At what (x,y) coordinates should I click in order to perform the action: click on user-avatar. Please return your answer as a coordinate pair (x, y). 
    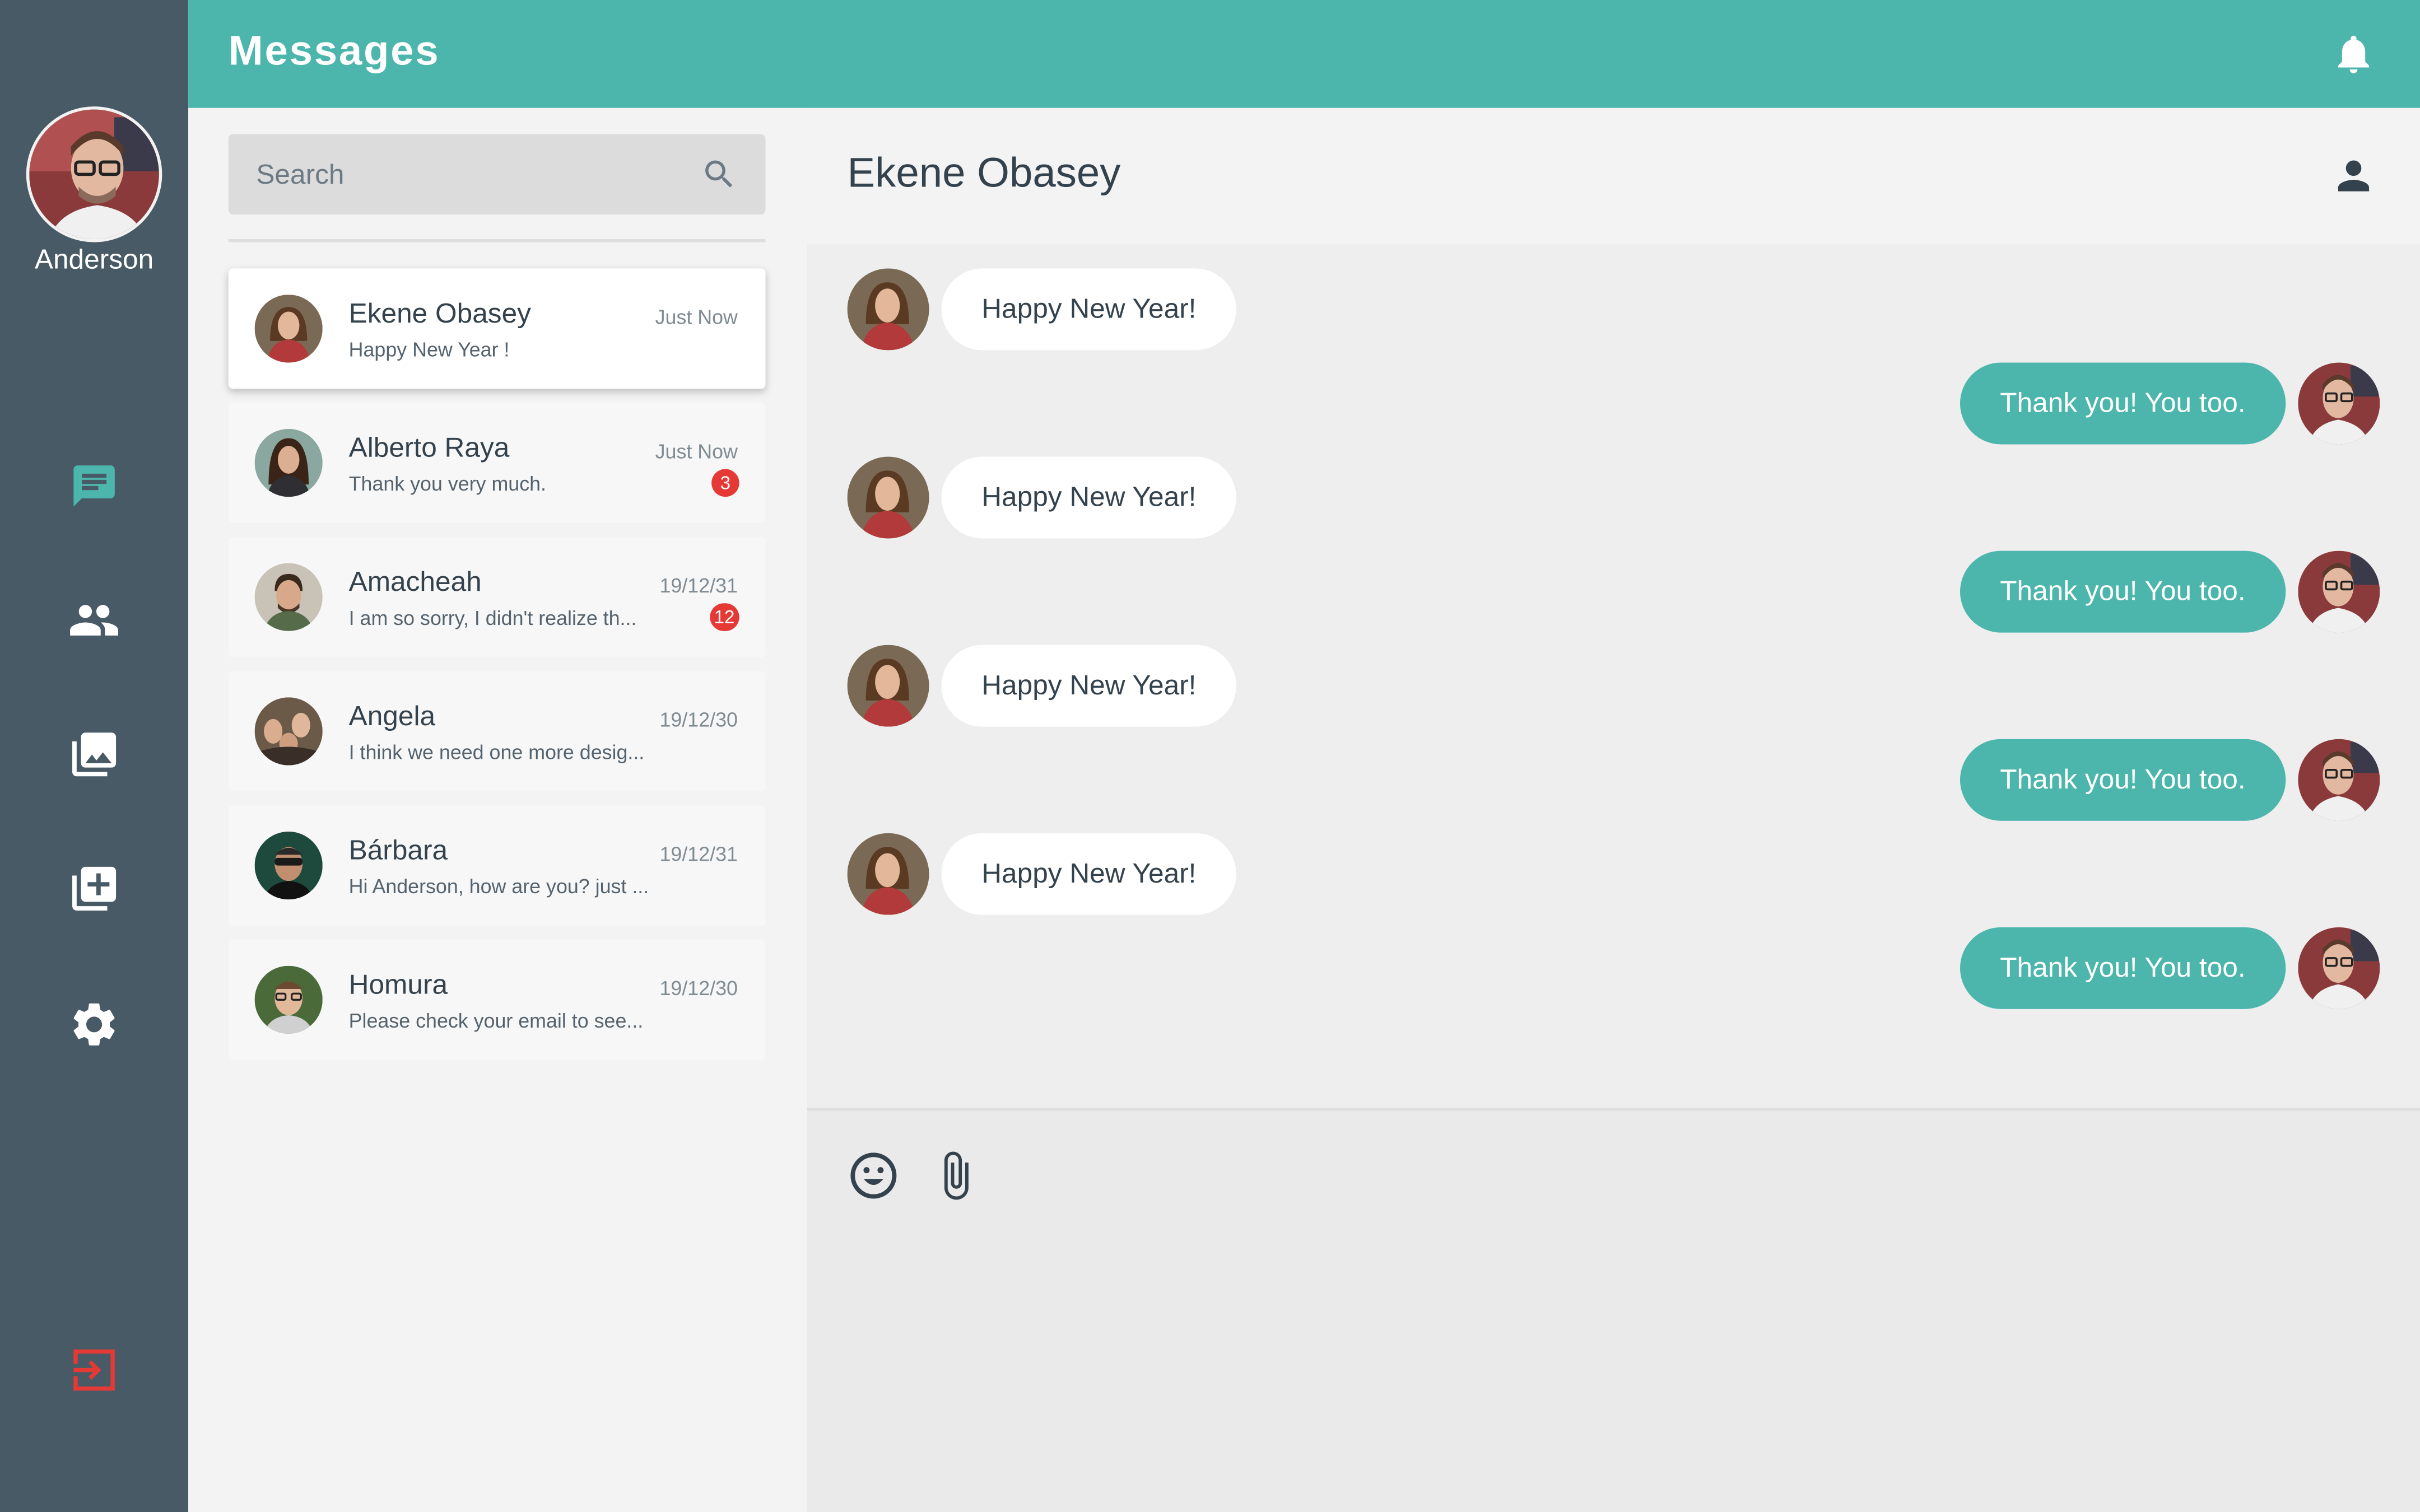
    Looking at the image, I should click on (94, 174).